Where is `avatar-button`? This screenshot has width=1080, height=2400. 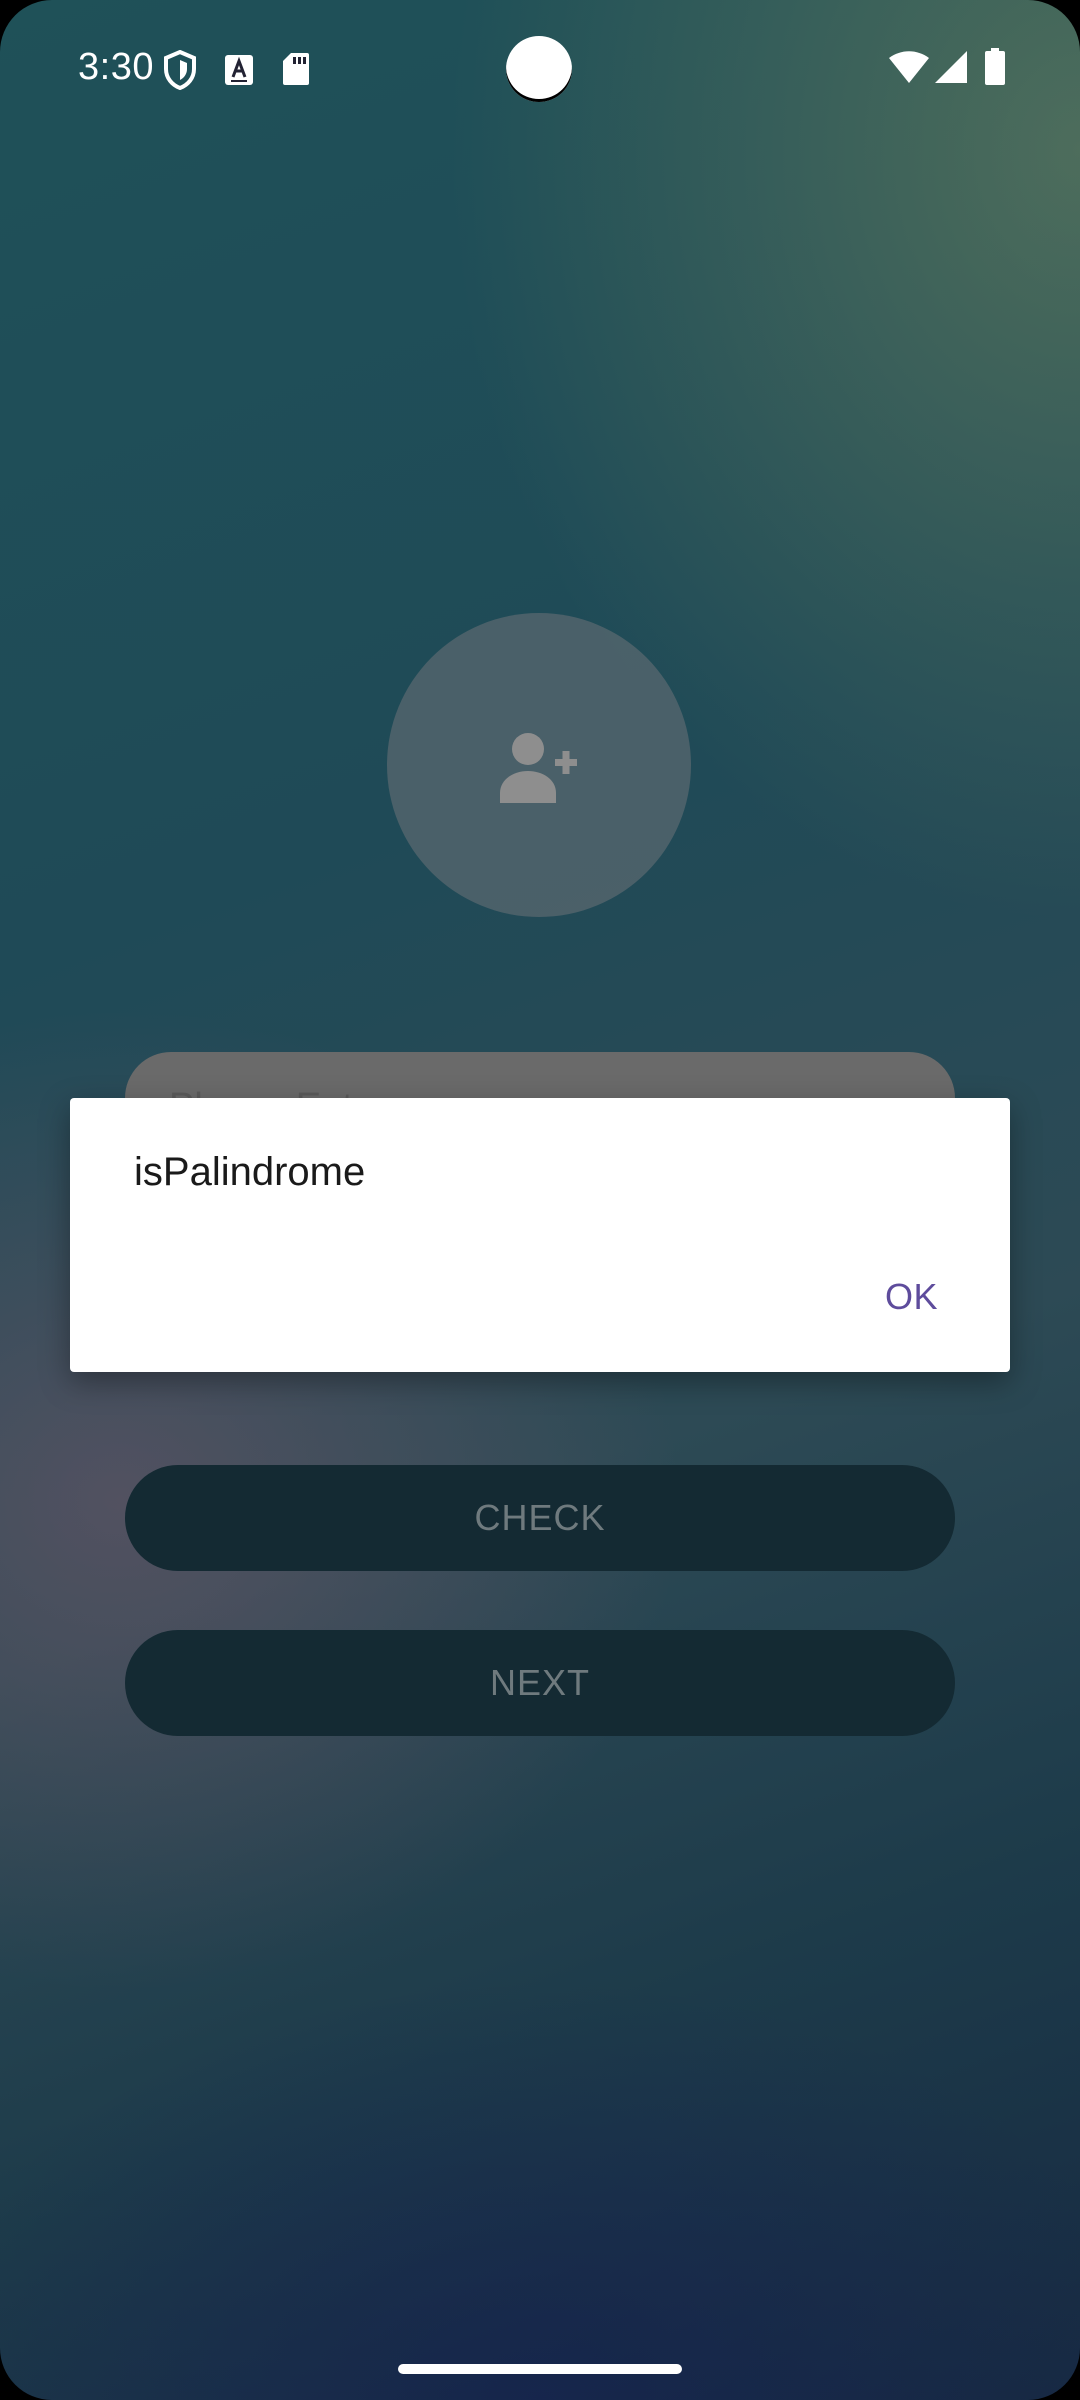 avatar-button is located at coordinates (539, 765).